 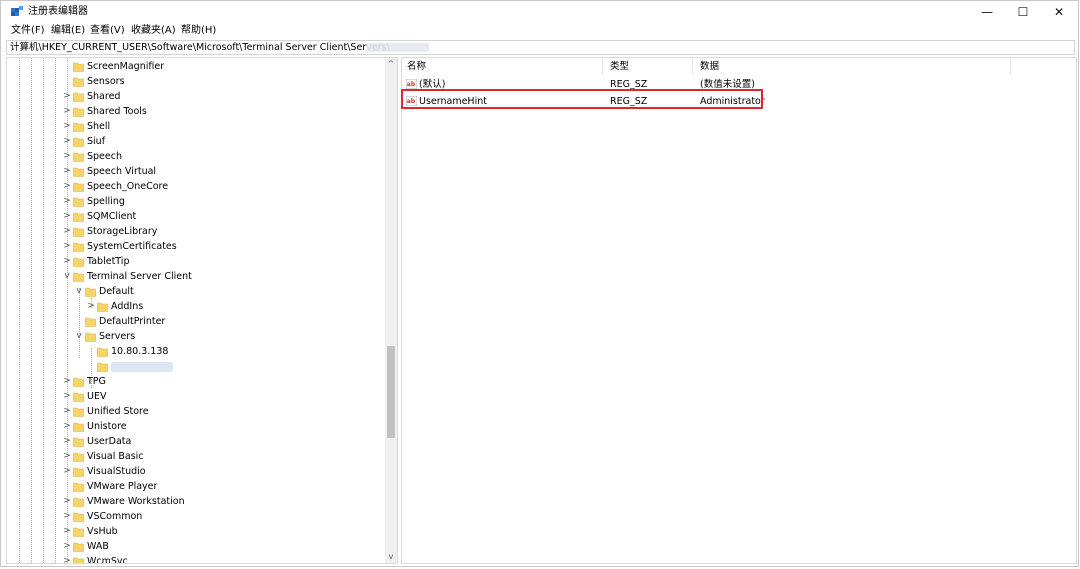 I want to click on title-bar: 注册表编辑器 — ☐ ✕, so click(x=539, y=12).